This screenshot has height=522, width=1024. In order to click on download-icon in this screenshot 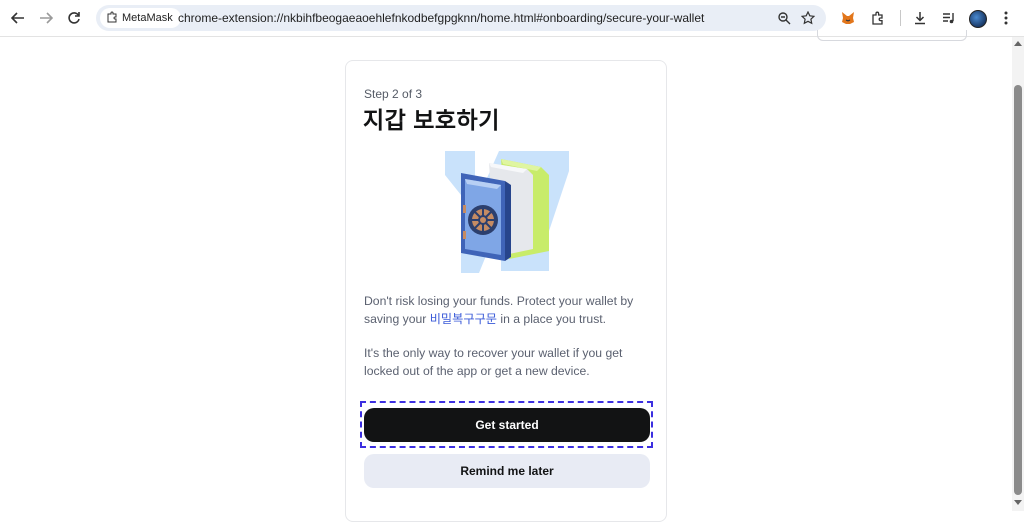, I will do `click(920, 18)`.